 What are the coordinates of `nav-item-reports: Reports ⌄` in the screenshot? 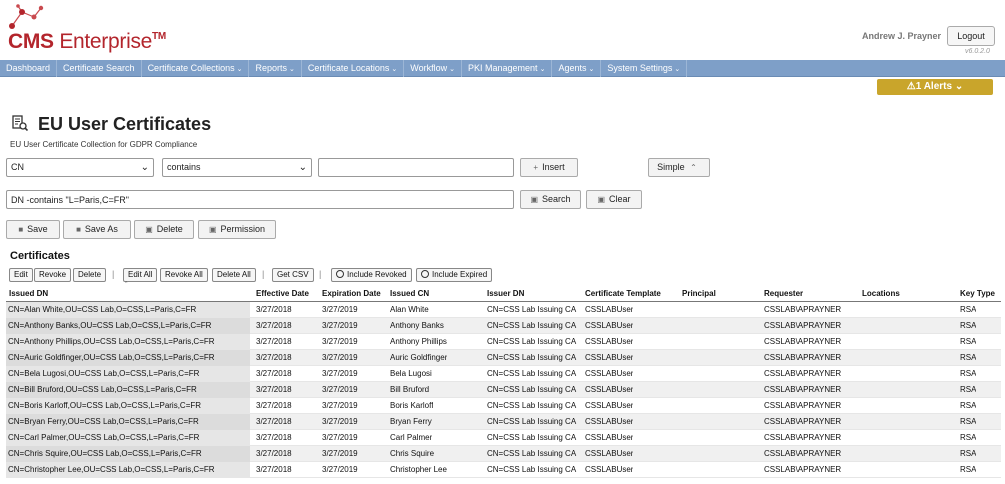 It's located at (275, 68).